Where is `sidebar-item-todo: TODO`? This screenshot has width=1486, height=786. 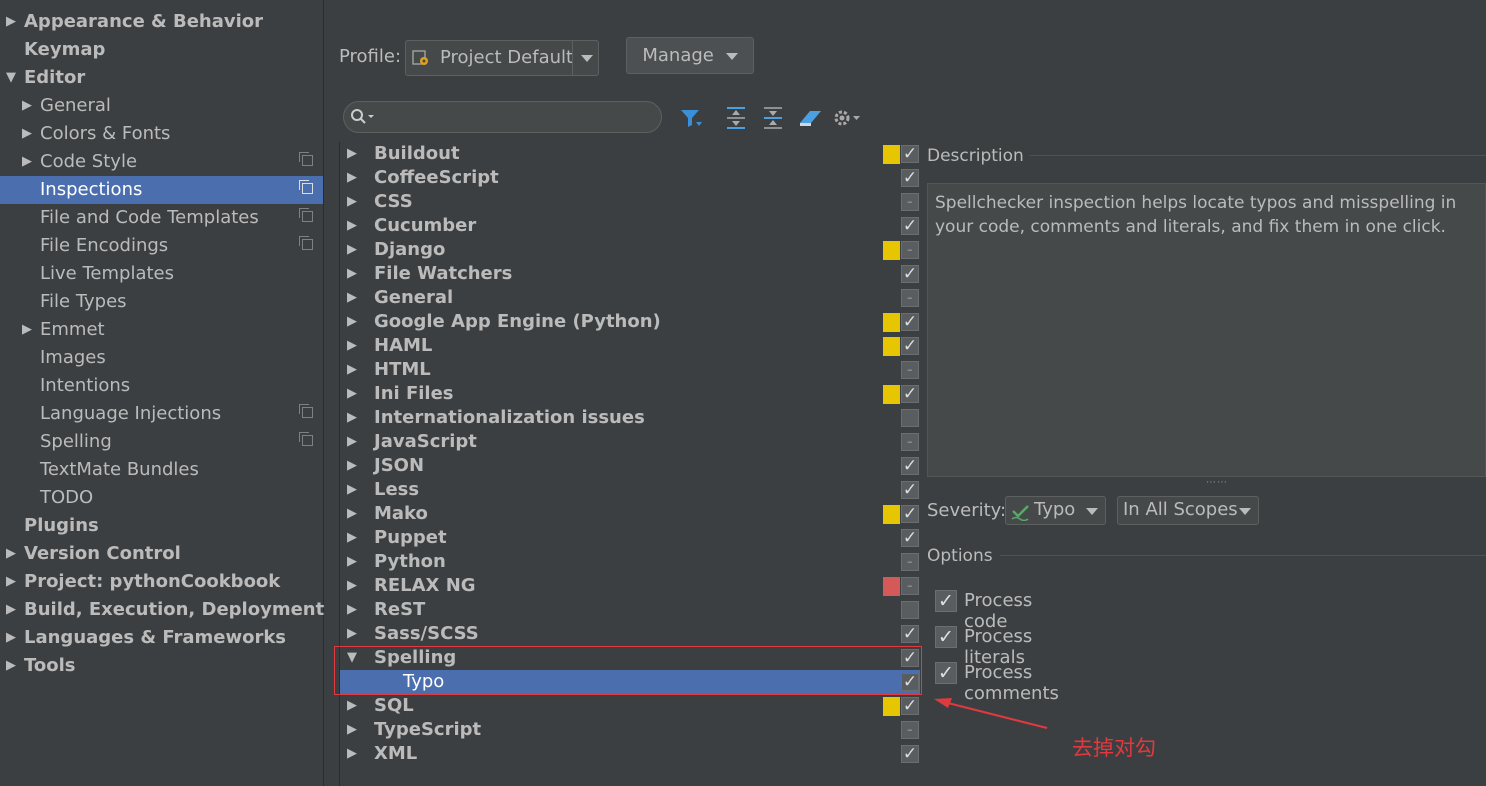
sidebar-item-todo: TODO is located at coordinates (161, 498).